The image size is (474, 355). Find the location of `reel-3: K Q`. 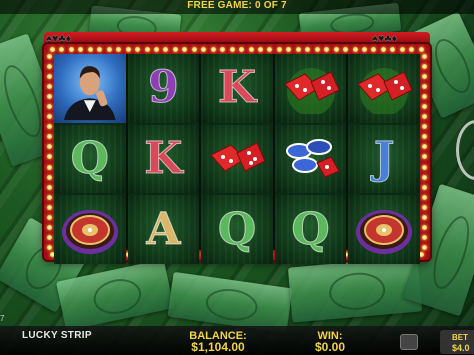

reel-3: K Q is located at coordinates (237, 159).